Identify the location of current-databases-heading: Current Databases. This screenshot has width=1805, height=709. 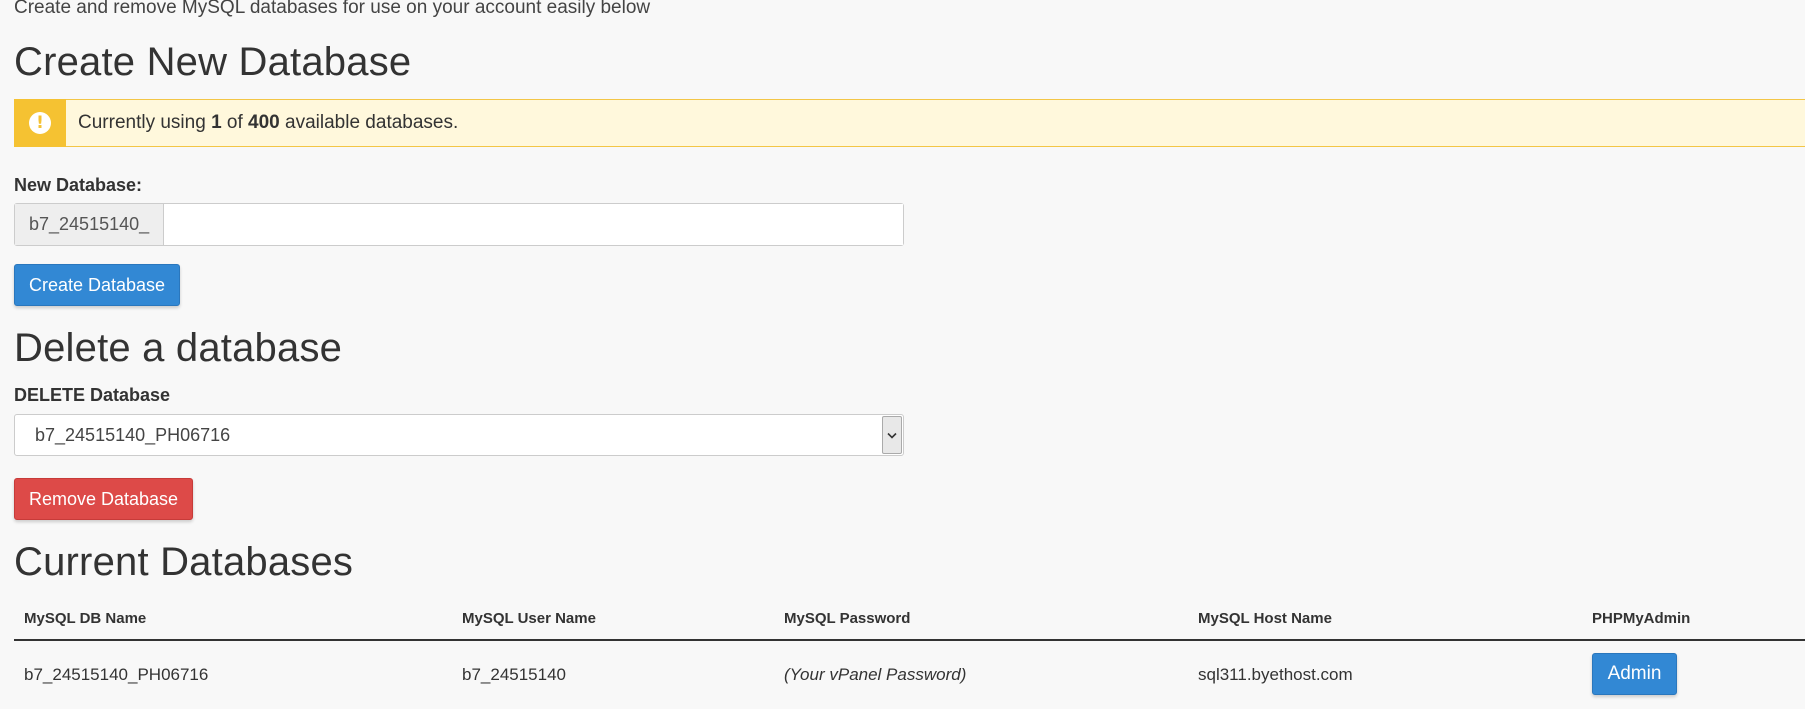
(184, 562).